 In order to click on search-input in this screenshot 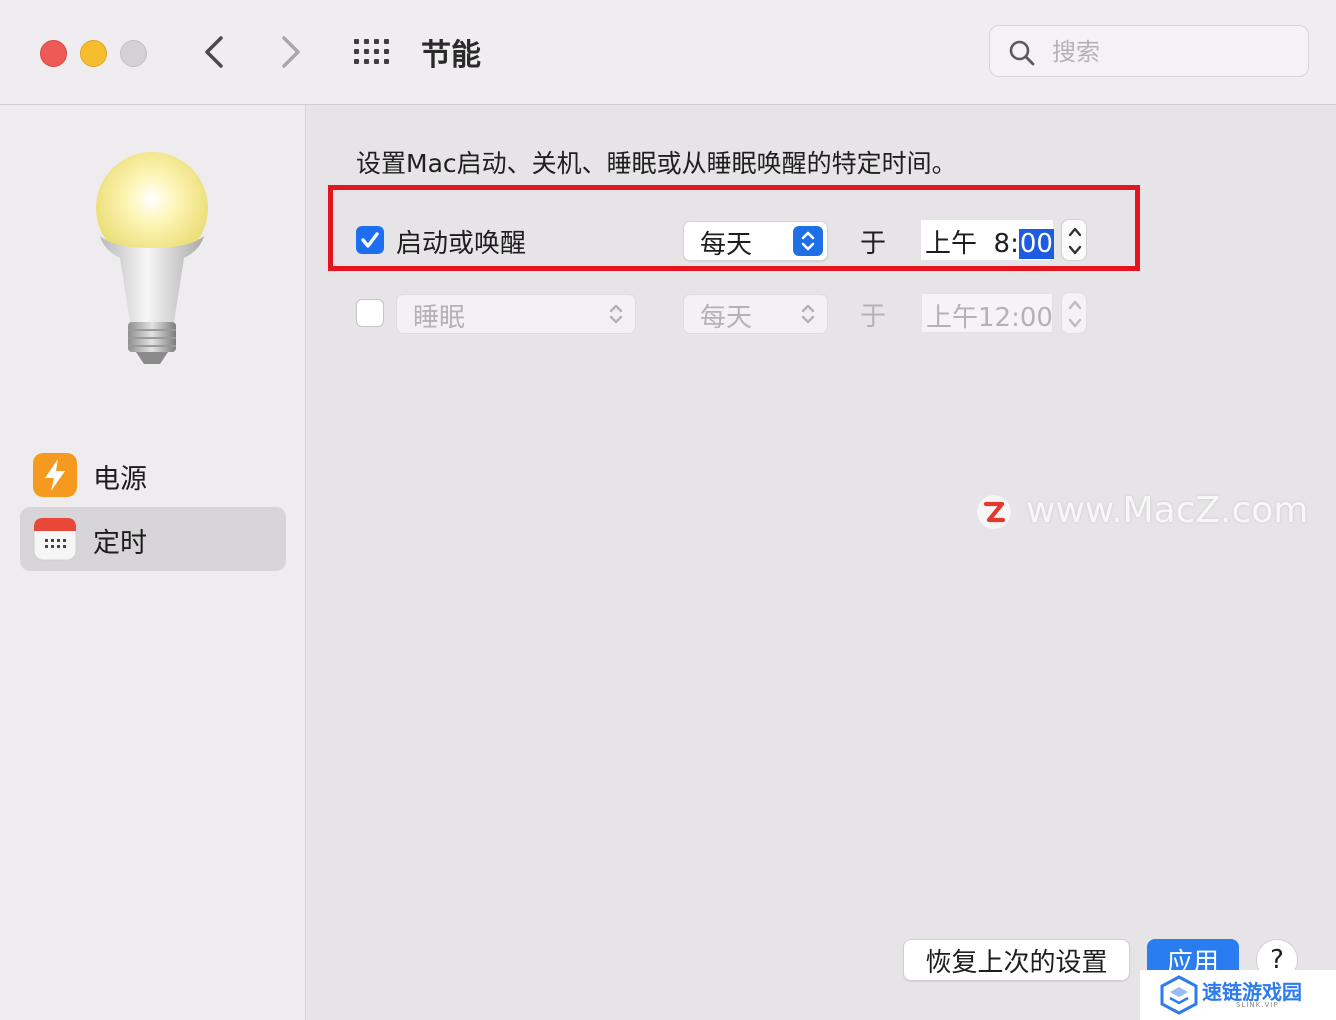, I will do `click(1172, 52)`.